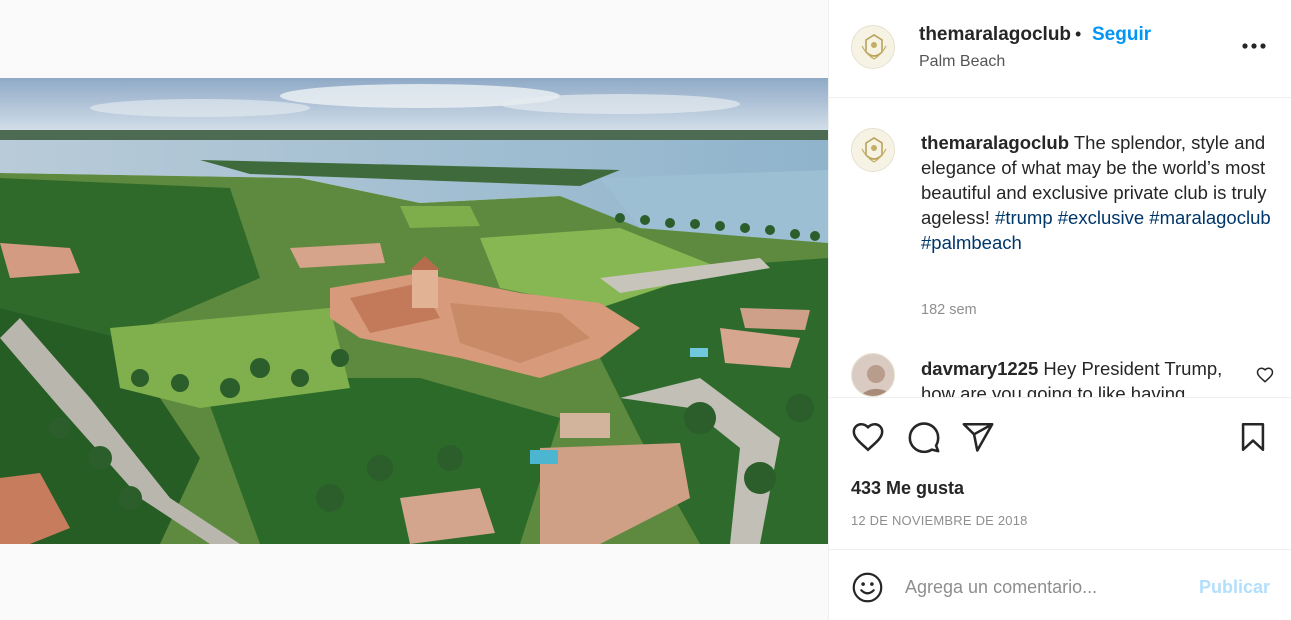 This screenshot has height=620, width=1291. Describe the element at coordinates (939, 520) in the screenshot. I see `post-date: 12 DE NOVIEMBRE DE 2018` at that location.